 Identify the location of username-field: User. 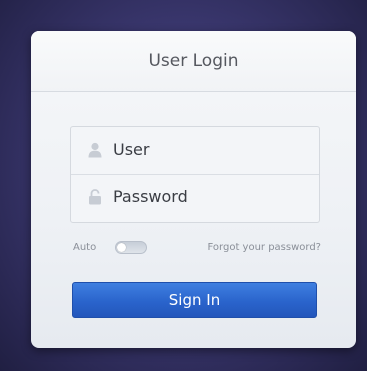
(195, 151).